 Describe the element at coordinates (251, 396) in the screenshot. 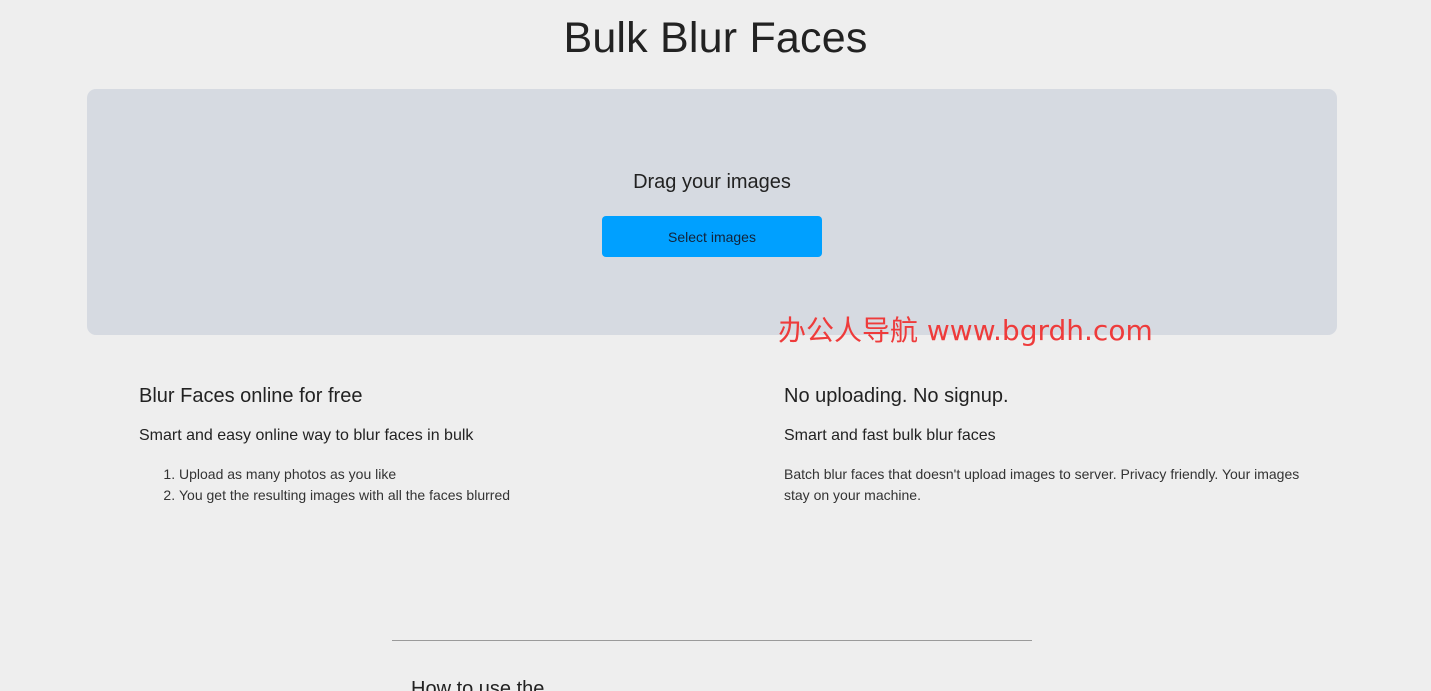

I see `feature-heading: Blur Faces online for free` at that location.